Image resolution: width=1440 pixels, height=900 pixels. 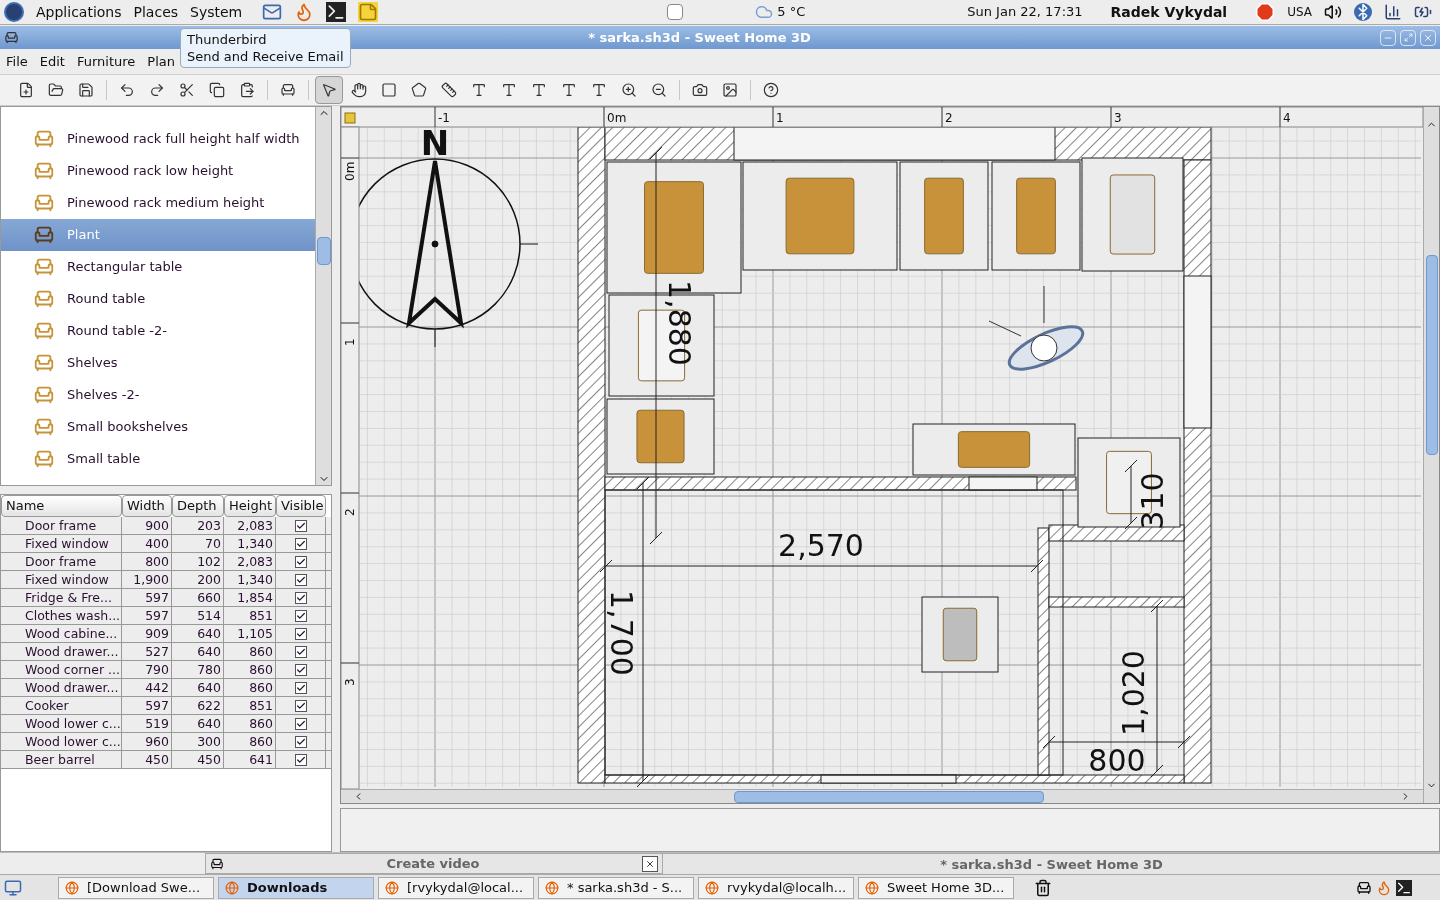 What do you see at coordinates (301, 506) in the screenshot?
I see `column-header: Visible` at bounding box center [301, 506].